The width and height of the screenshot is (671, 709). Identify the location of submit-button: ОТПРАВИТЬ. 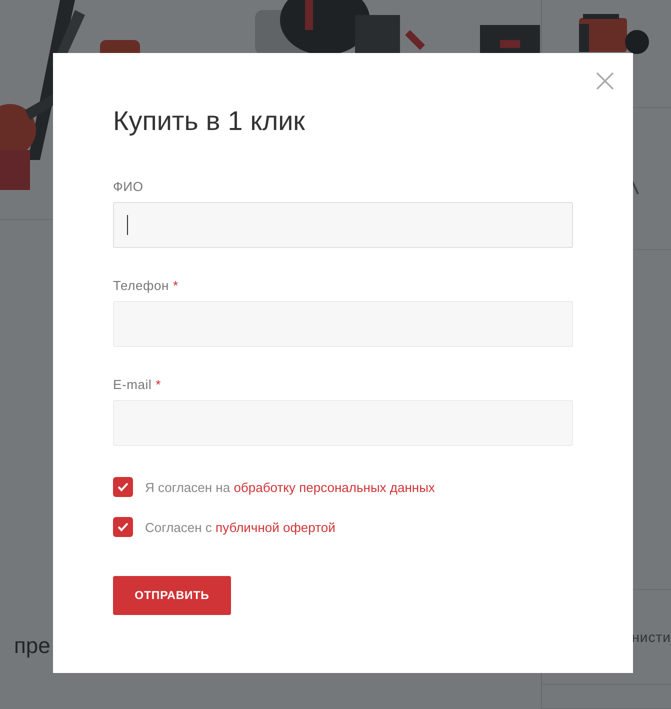
(172, 595).